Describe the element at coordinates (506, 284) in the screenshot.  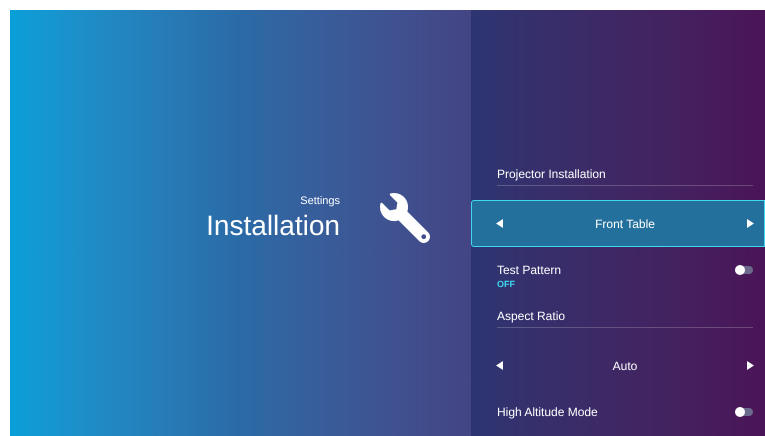
I see `setting-status: OFF` at that location.